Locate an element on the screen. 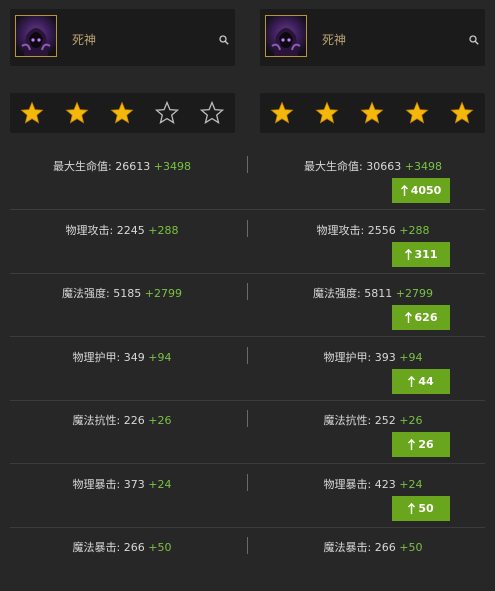 Image resolution: width=495 pixels, height=591 pixels. stat-row: 魔法抗性: 226 +26 魔法抗性: 252 +26 26 is located at coordinates (247, 432).